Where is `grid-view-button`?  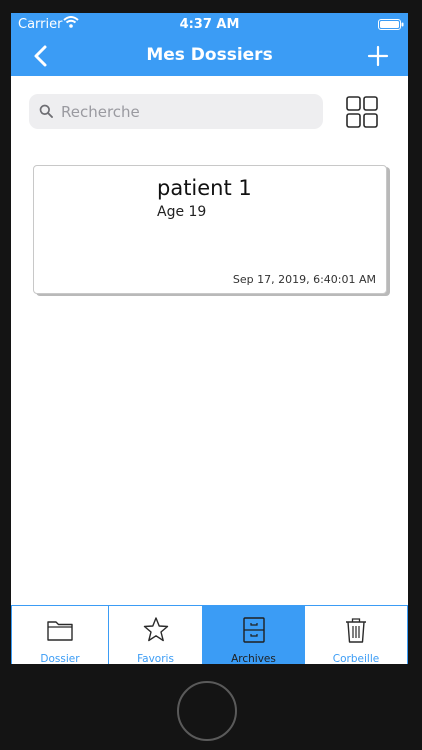 grid-view-button is located at coordinates (362, 112).